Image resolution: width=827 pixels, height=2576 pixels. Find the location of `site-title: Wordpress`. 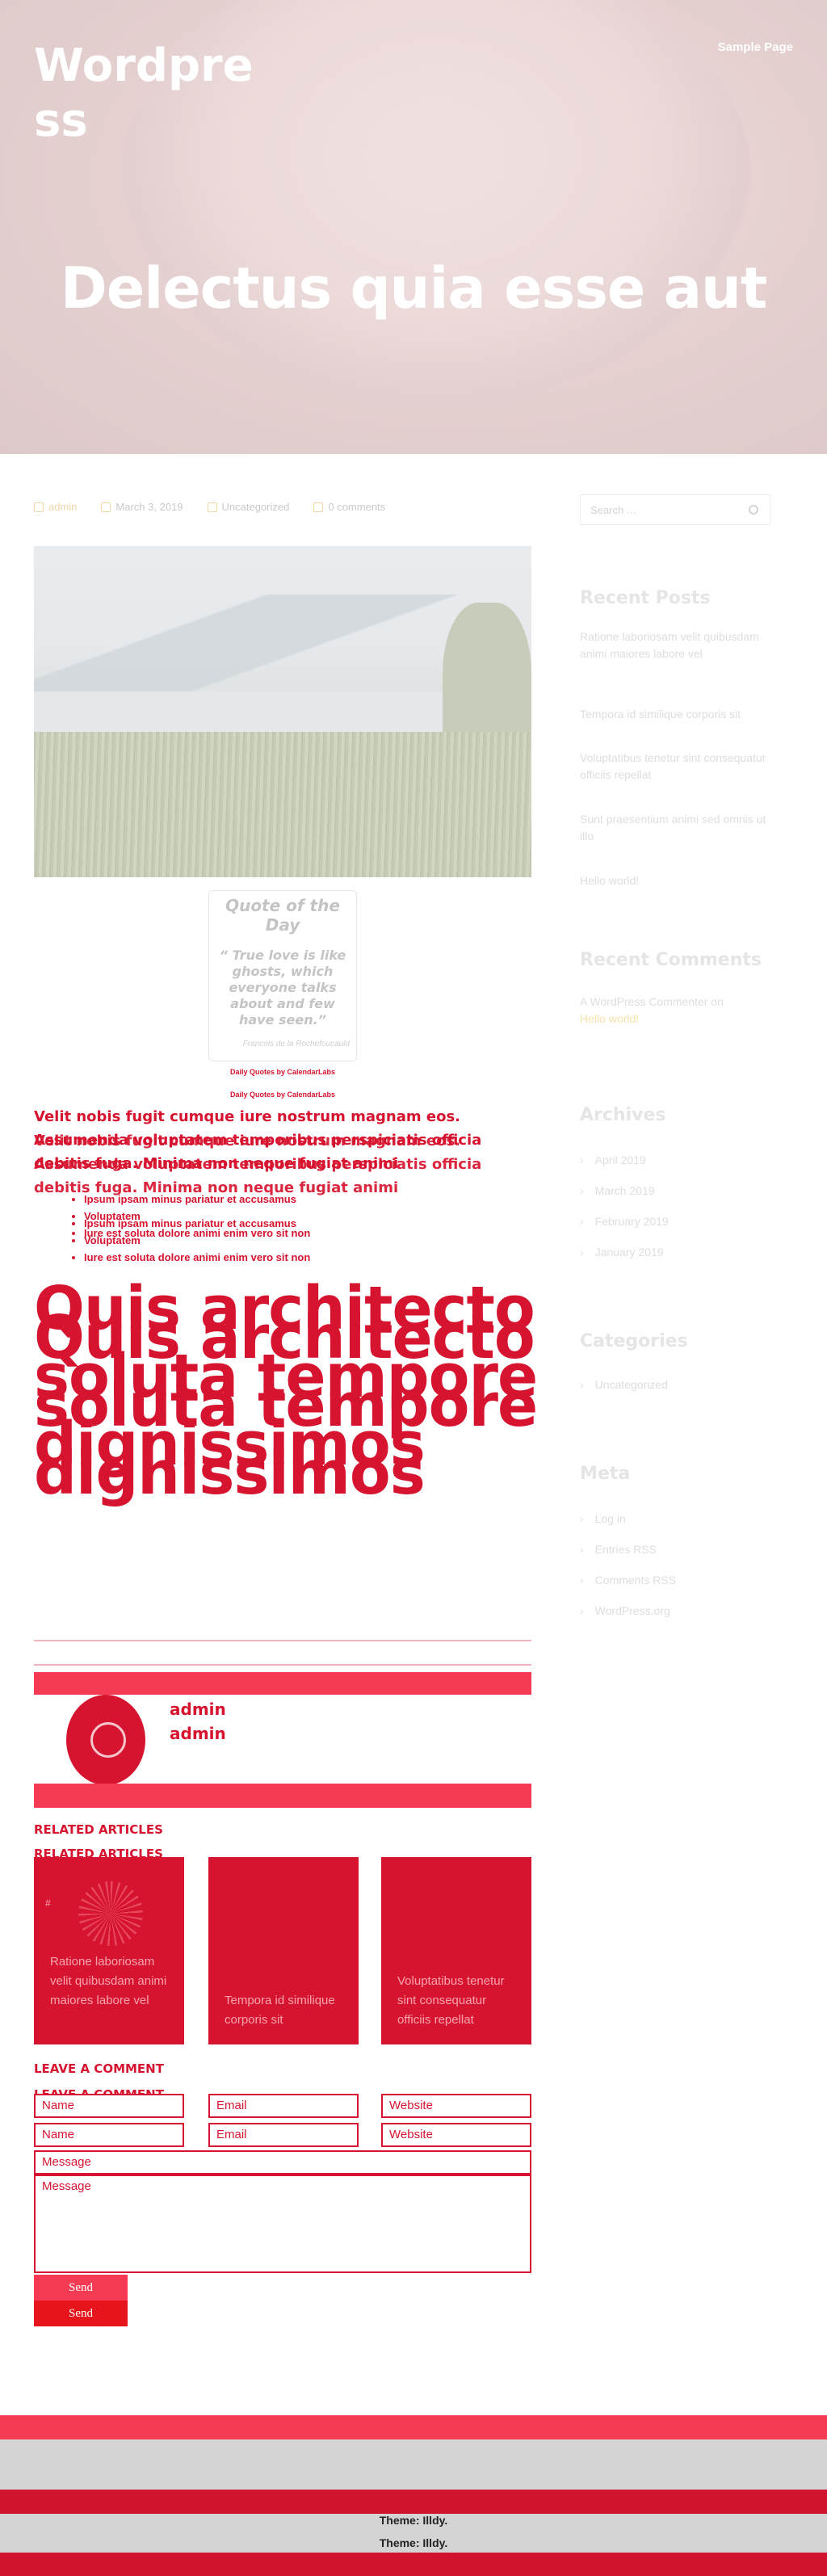

site-title: Wordpress is located at coordinates (155, 94).